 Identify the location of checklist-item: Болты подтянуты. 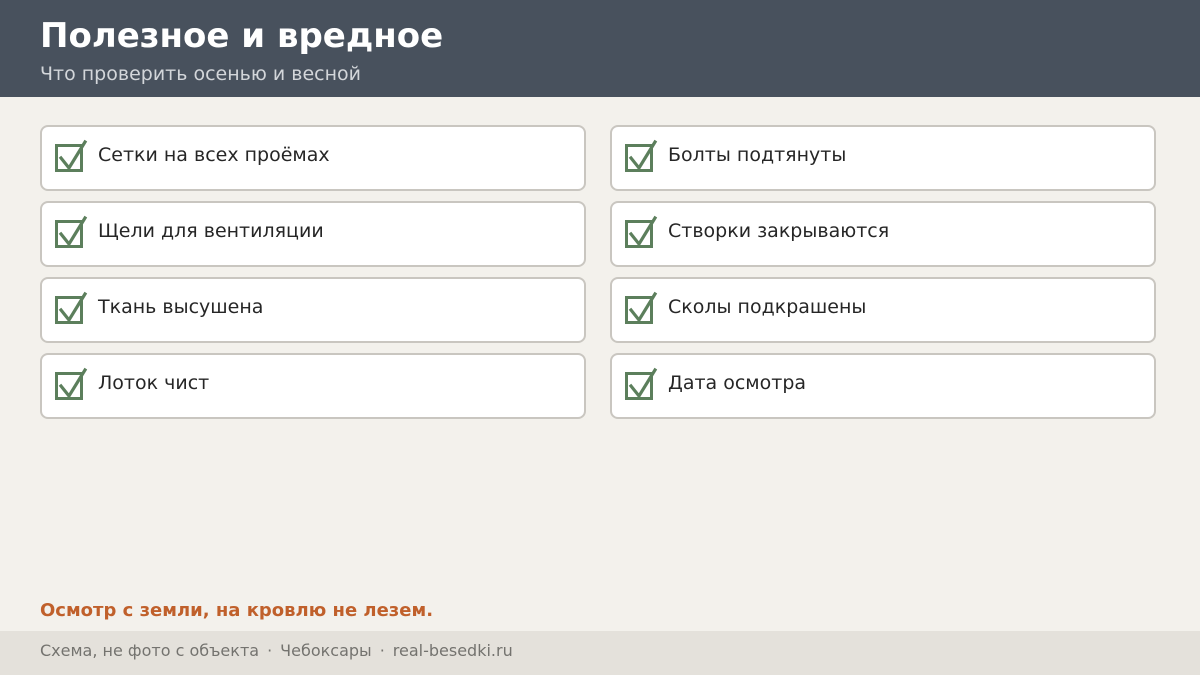
(883, 158).